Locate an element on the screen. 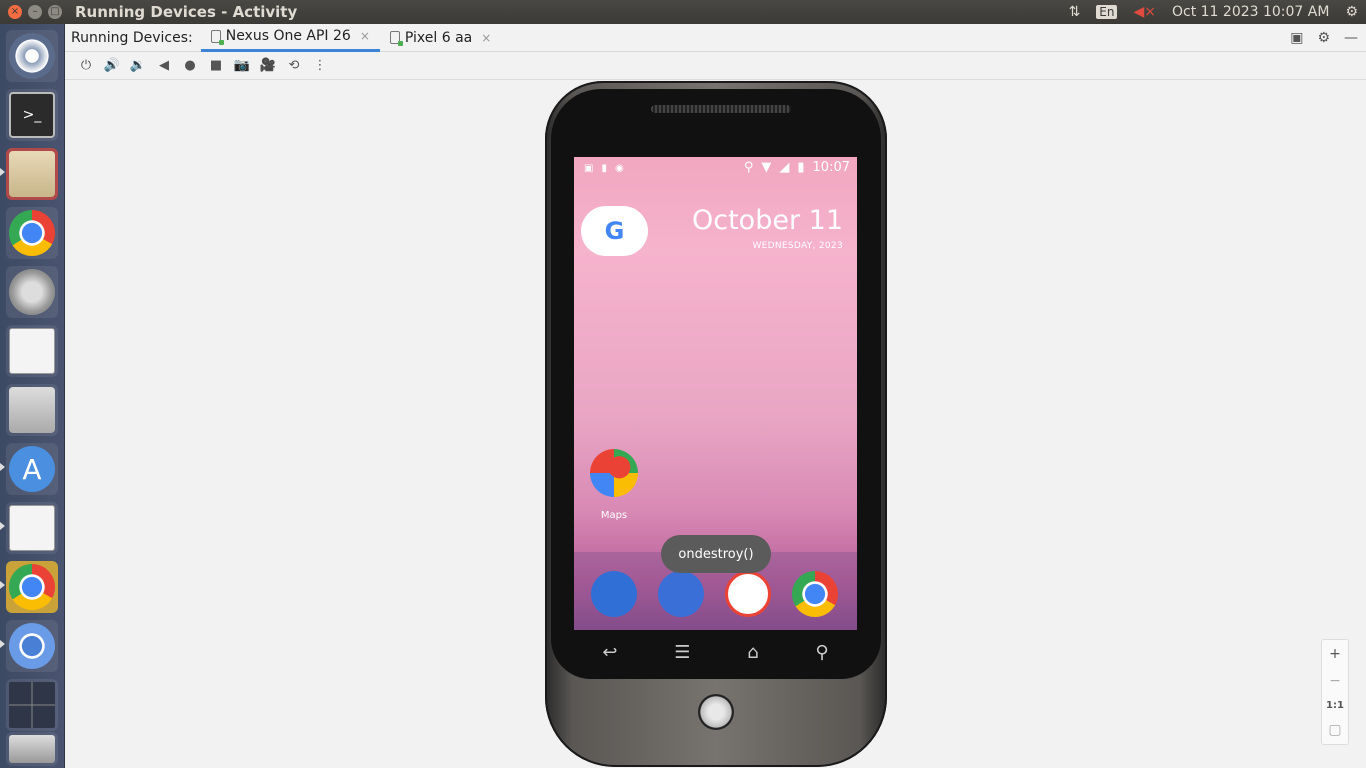 This screenshot has height=768, width=1366. zoom-actual-size-button: 1:1 is located at coordinates (1335, 705).